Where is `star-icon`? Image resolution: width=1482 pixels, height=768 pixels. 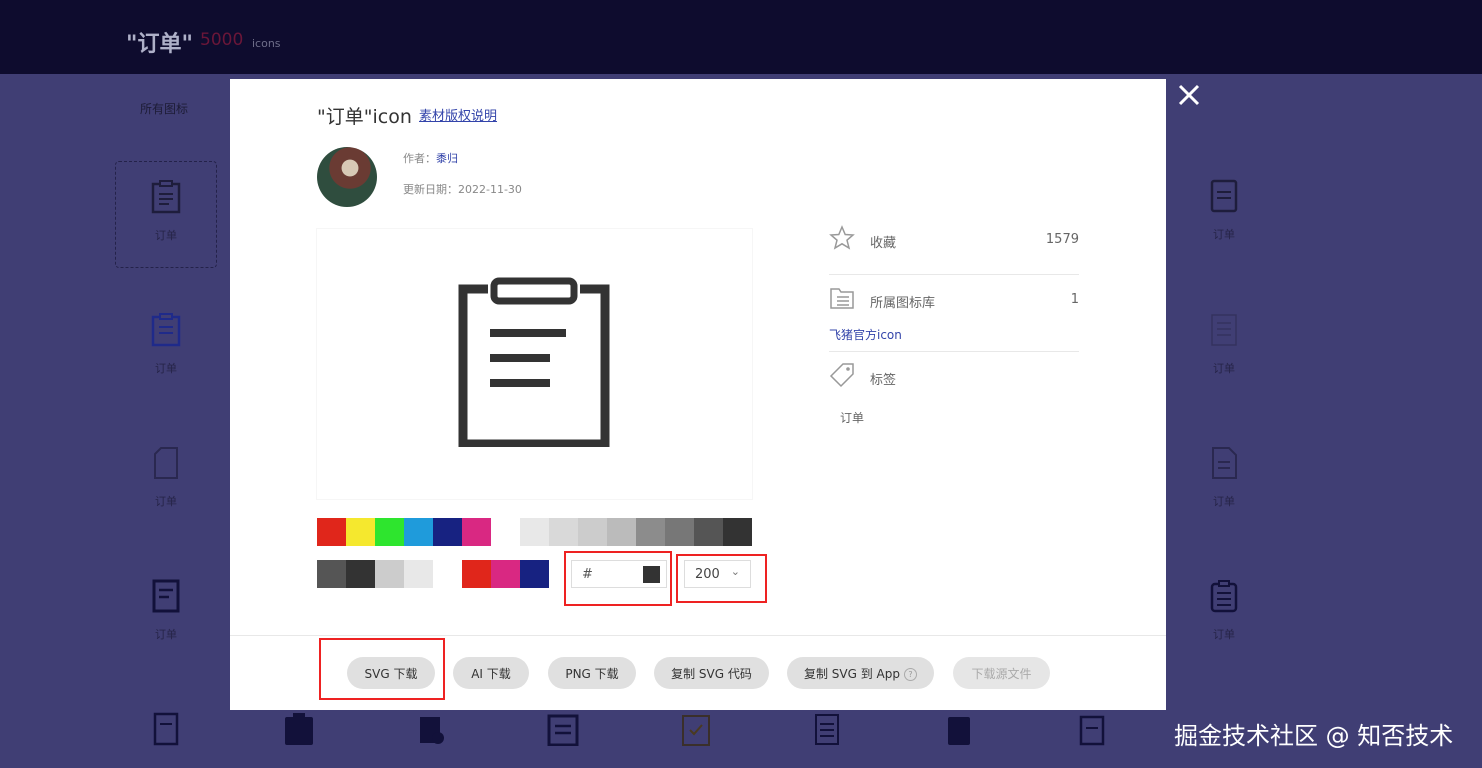 star-icon is located at coordinates (842, 238).